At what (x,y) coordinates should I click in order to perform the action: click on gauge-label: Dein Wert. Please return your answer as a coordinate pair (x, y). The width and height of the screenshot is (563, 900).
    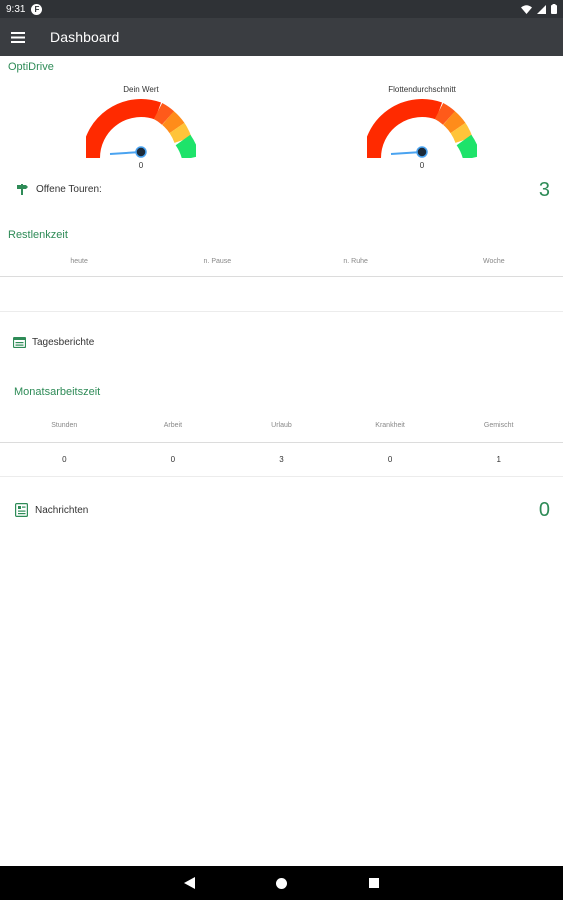
    Looking at the image, I should click on (141, 89).